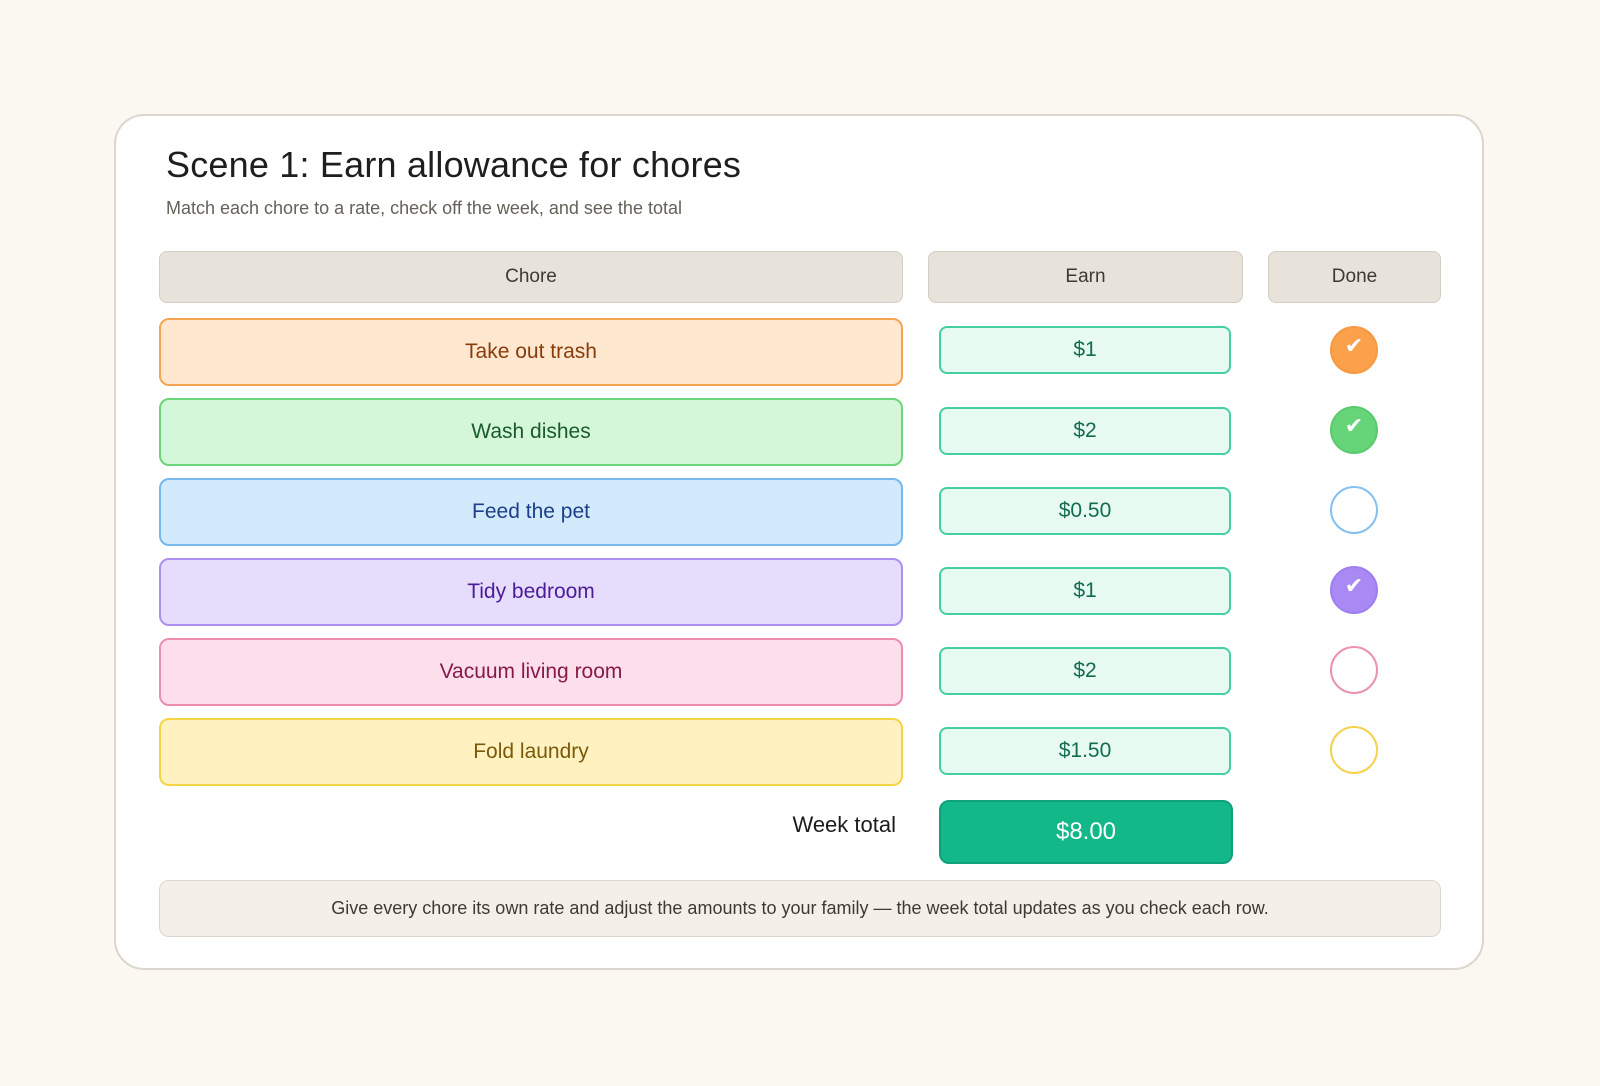 Image resolution: width=1600 pixels, height=1086 pixels. I want to click on earn-rate-pill: $1.50, so click(1085, 751).